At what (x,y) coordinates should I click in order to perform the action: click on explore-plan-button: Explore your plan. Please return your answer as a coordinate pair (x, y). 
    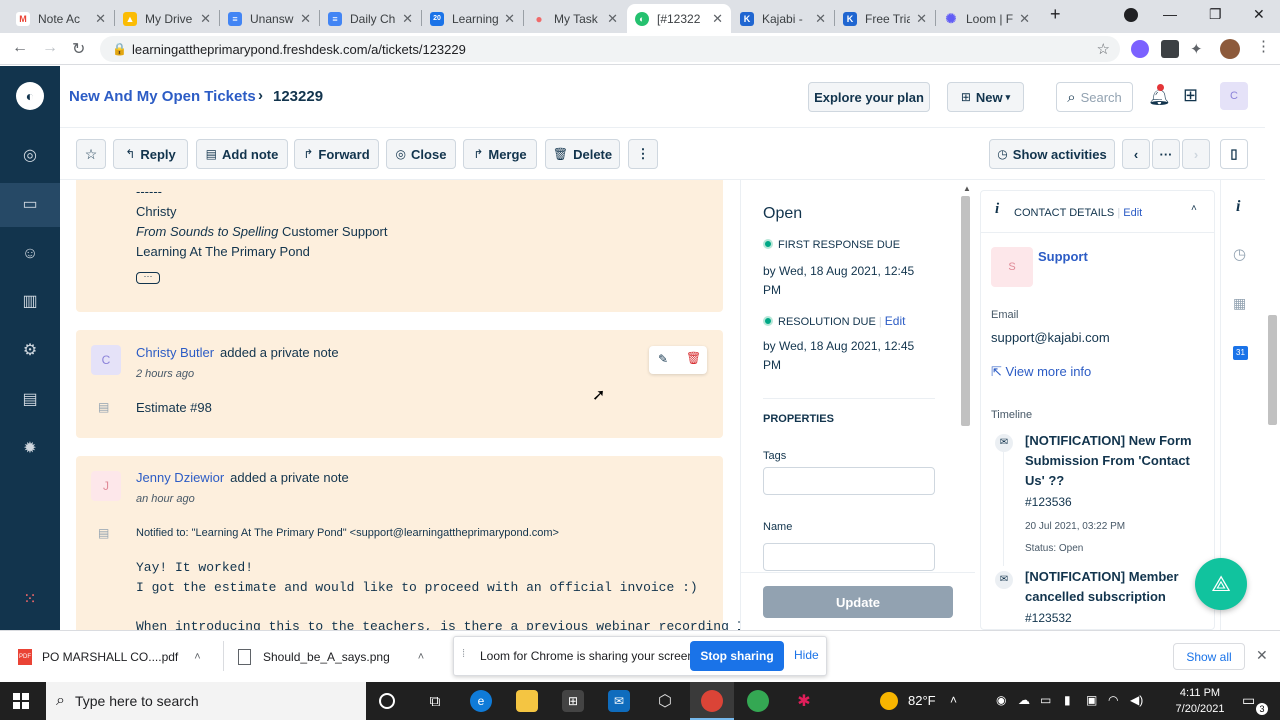
    Looking at the image, I should click on (869, 97).